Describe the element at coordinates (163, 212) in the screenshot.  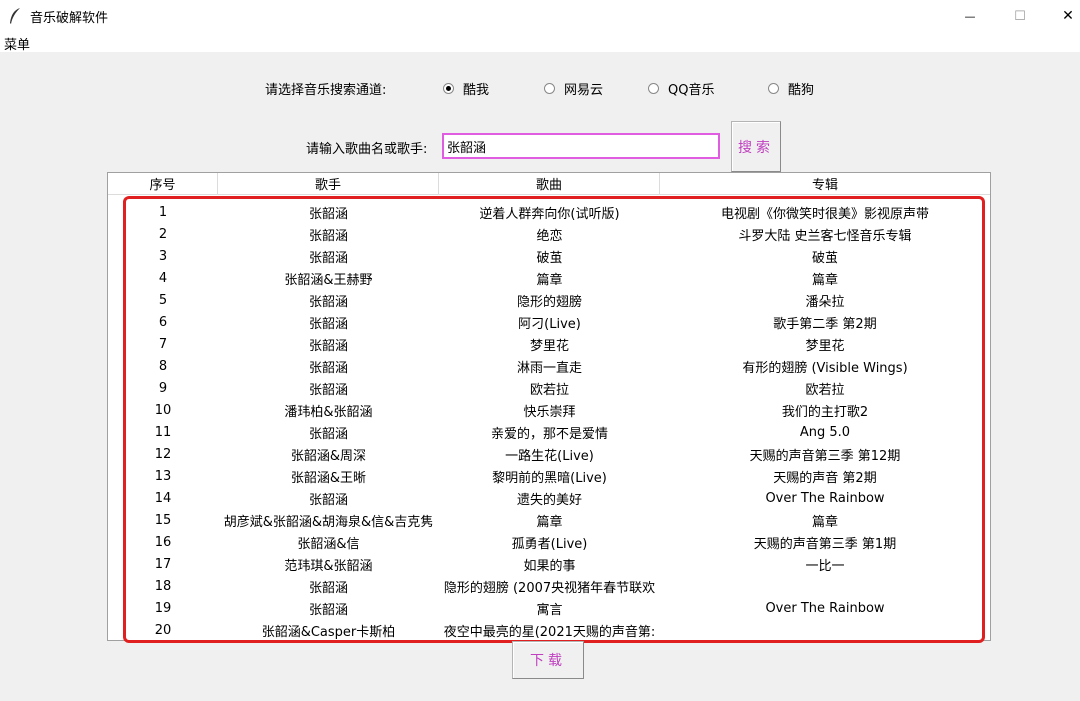
I see `cell-index: 1` at that location.